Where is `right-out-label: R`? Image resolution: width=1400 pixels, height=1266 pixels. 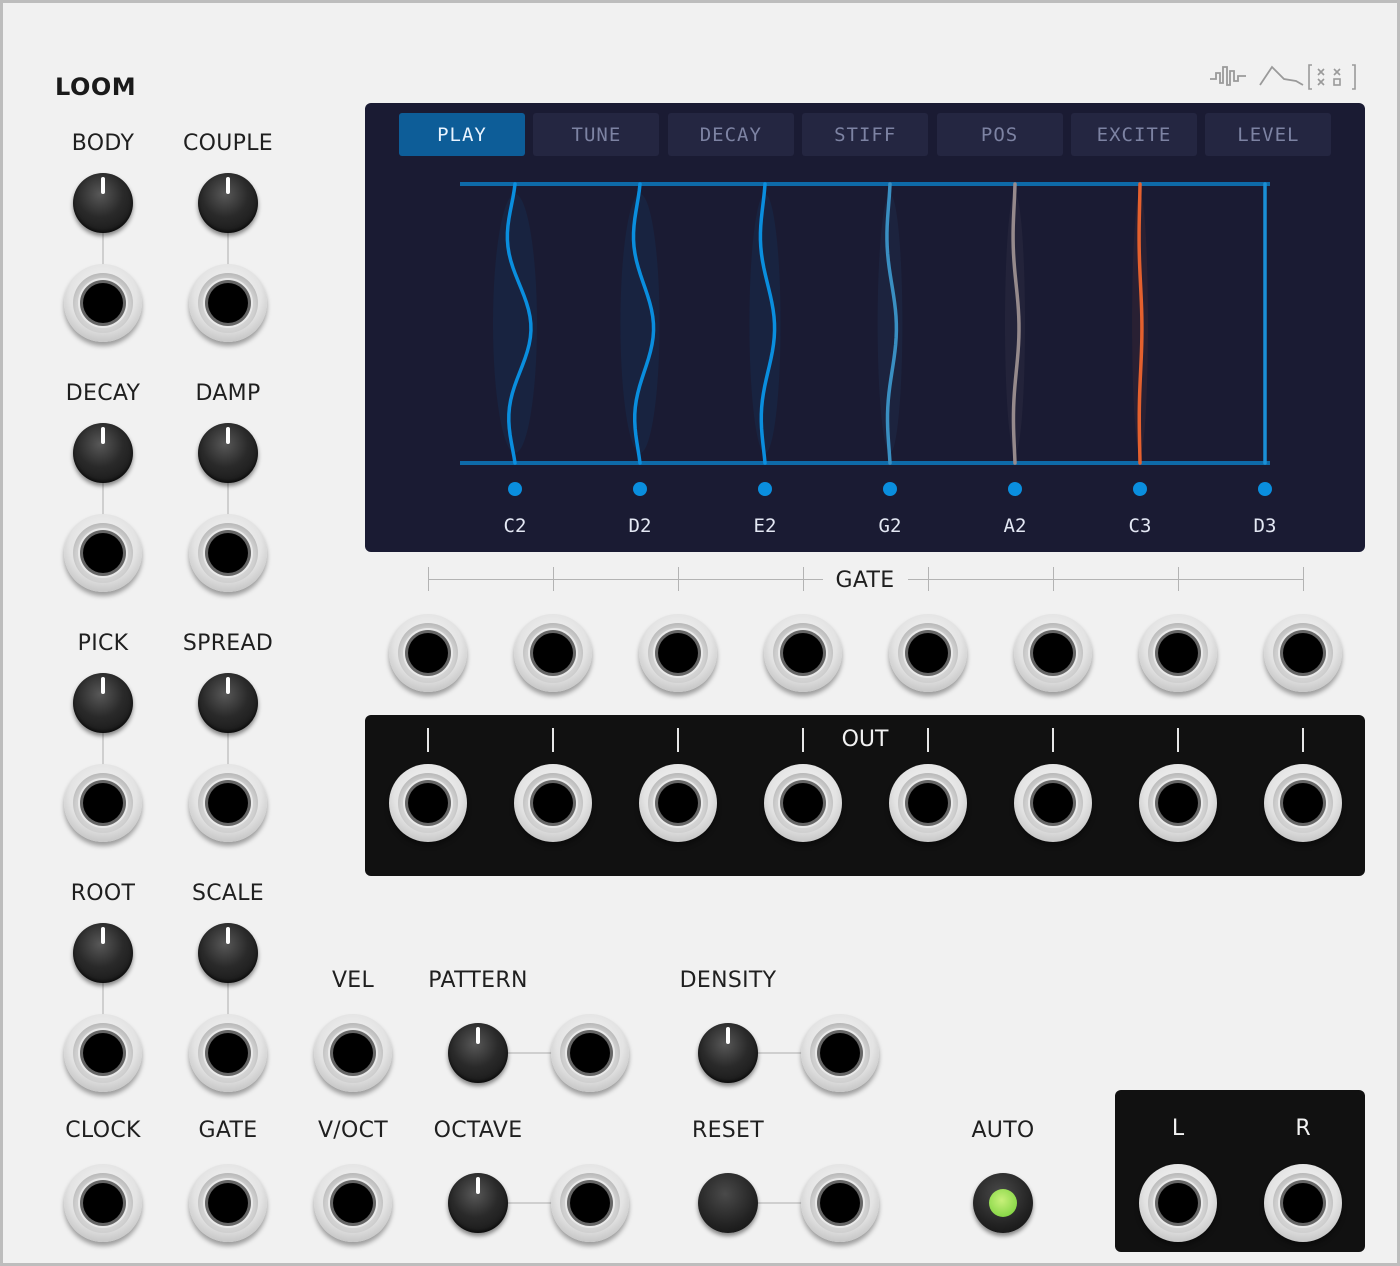
right-out-label: R is located at coordinates (1303, 1128).